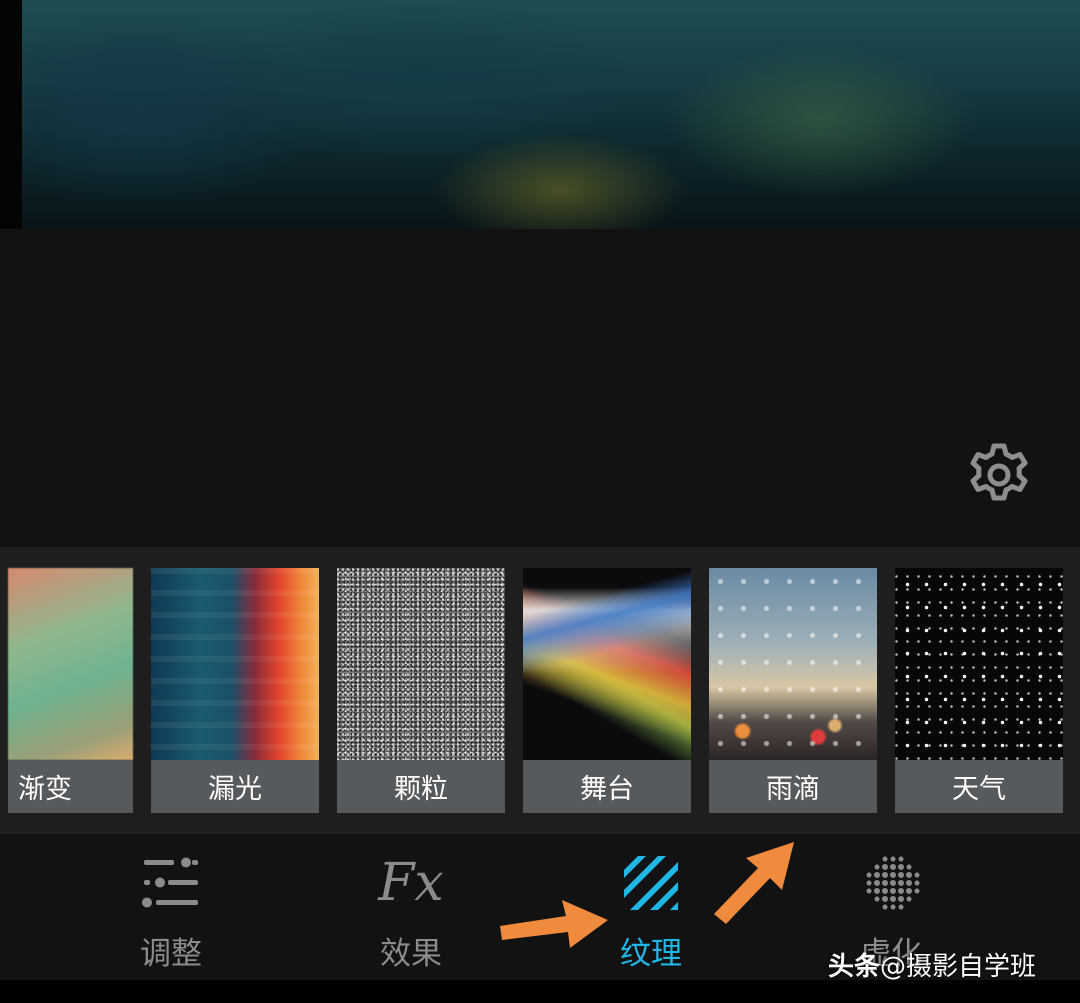 The height and width of the screenshot is (1003, 1080). What do you see at coordinates (979, 786) in the screenshot?
I see `texture-label: 天气` at bounding box center [979, 786].